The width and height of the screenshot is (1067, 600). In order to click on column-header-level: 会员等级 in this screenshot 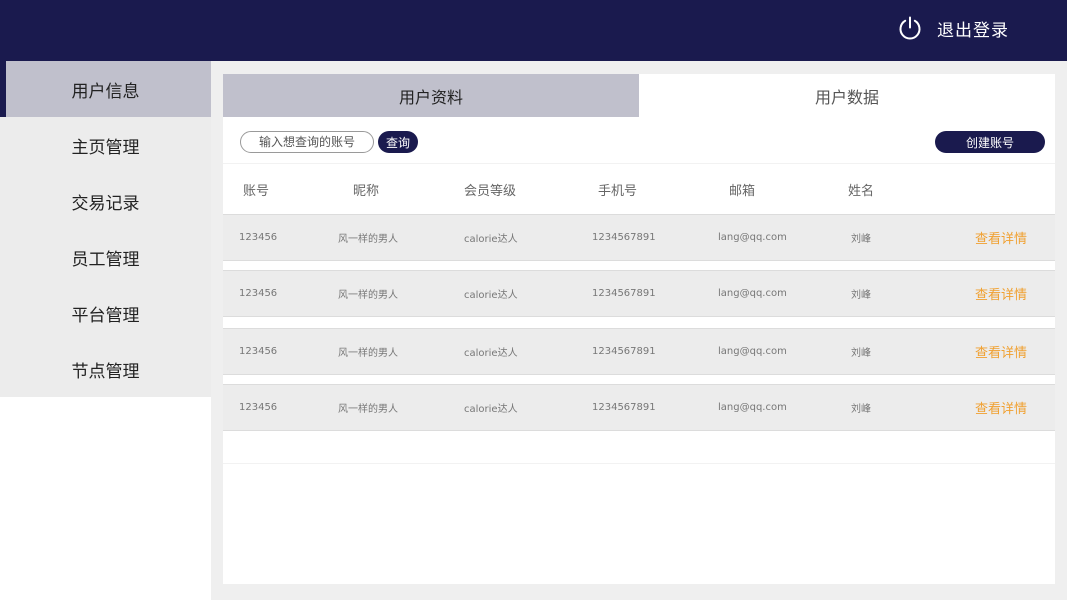, I will do `click(490, 191)`.